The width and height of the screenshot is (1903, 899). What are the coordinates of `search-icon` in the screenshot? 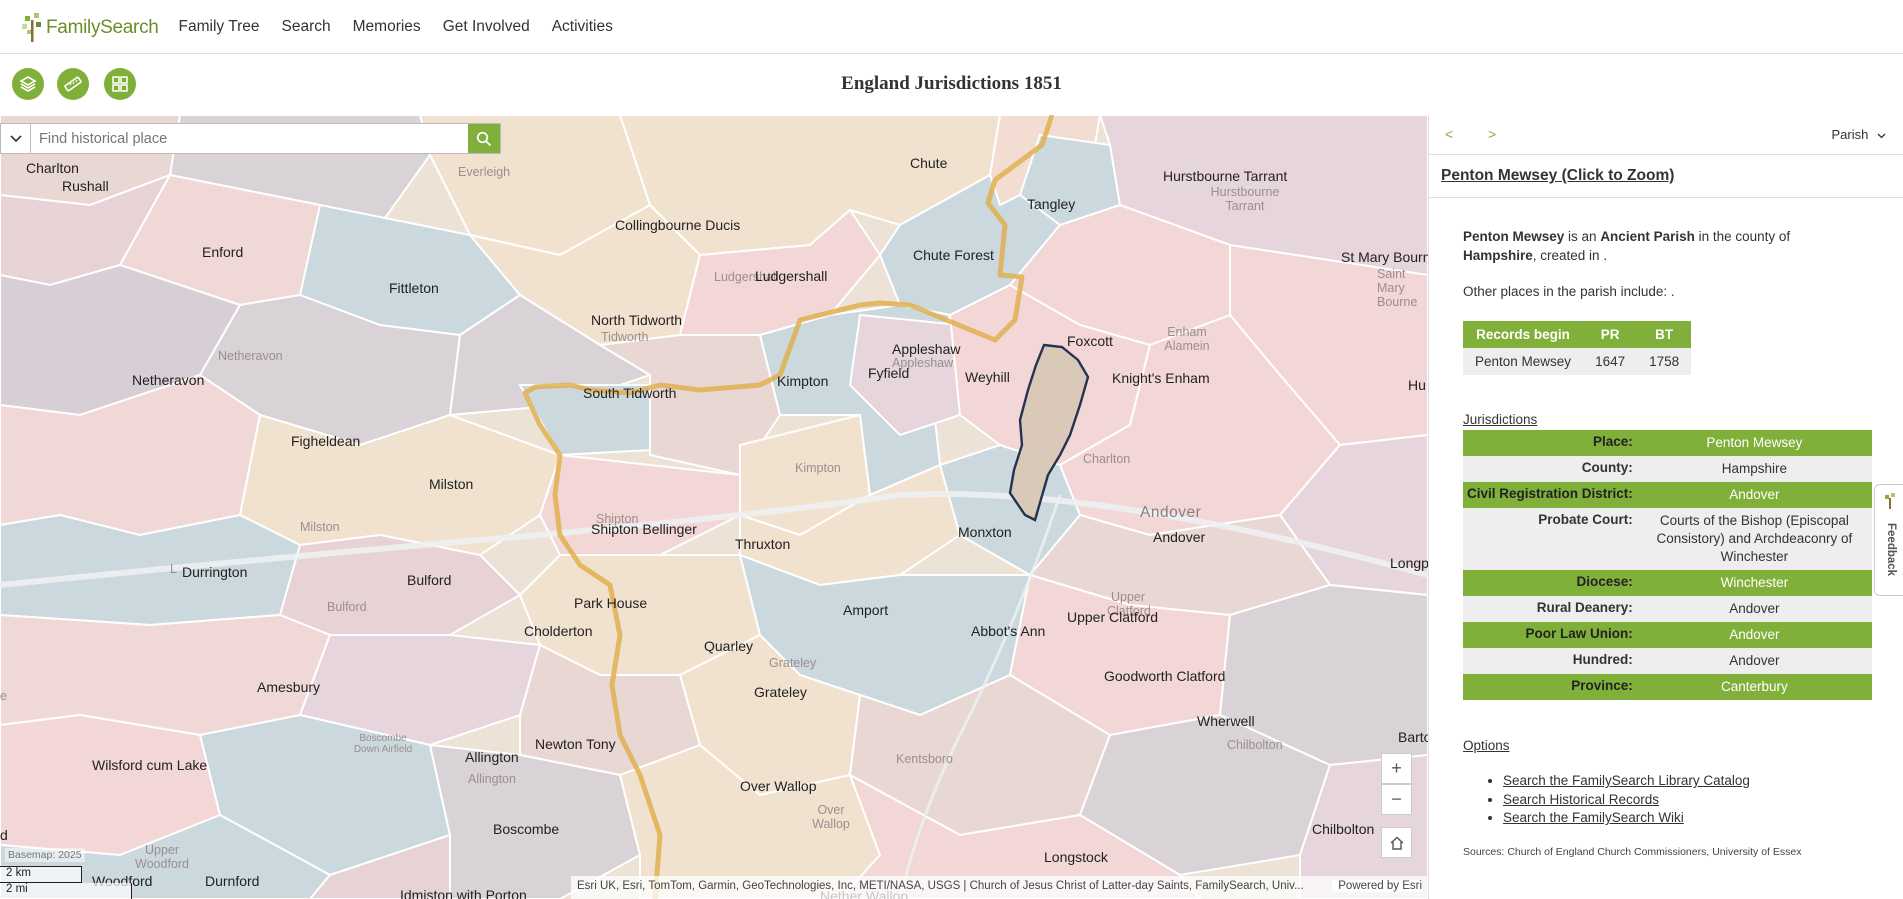 It's located at (484, 138).